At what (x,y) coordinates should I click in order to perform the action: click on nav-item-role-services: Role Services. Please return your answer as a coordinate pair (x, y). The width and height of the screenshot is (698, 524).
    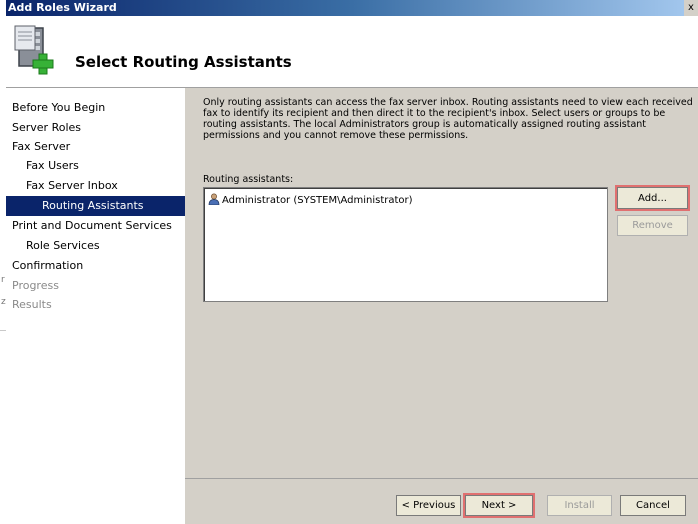
    Looking at the image, I should click on (95, 246).